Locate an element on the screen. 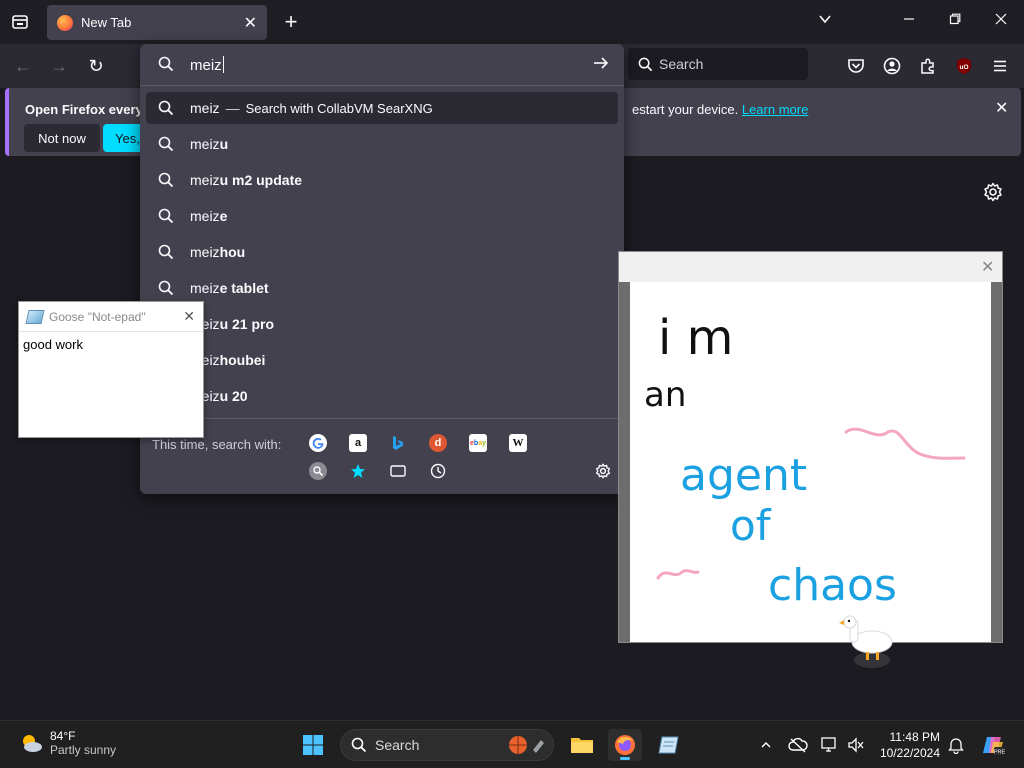  search-settings-button is located at coordinates (603, 471).